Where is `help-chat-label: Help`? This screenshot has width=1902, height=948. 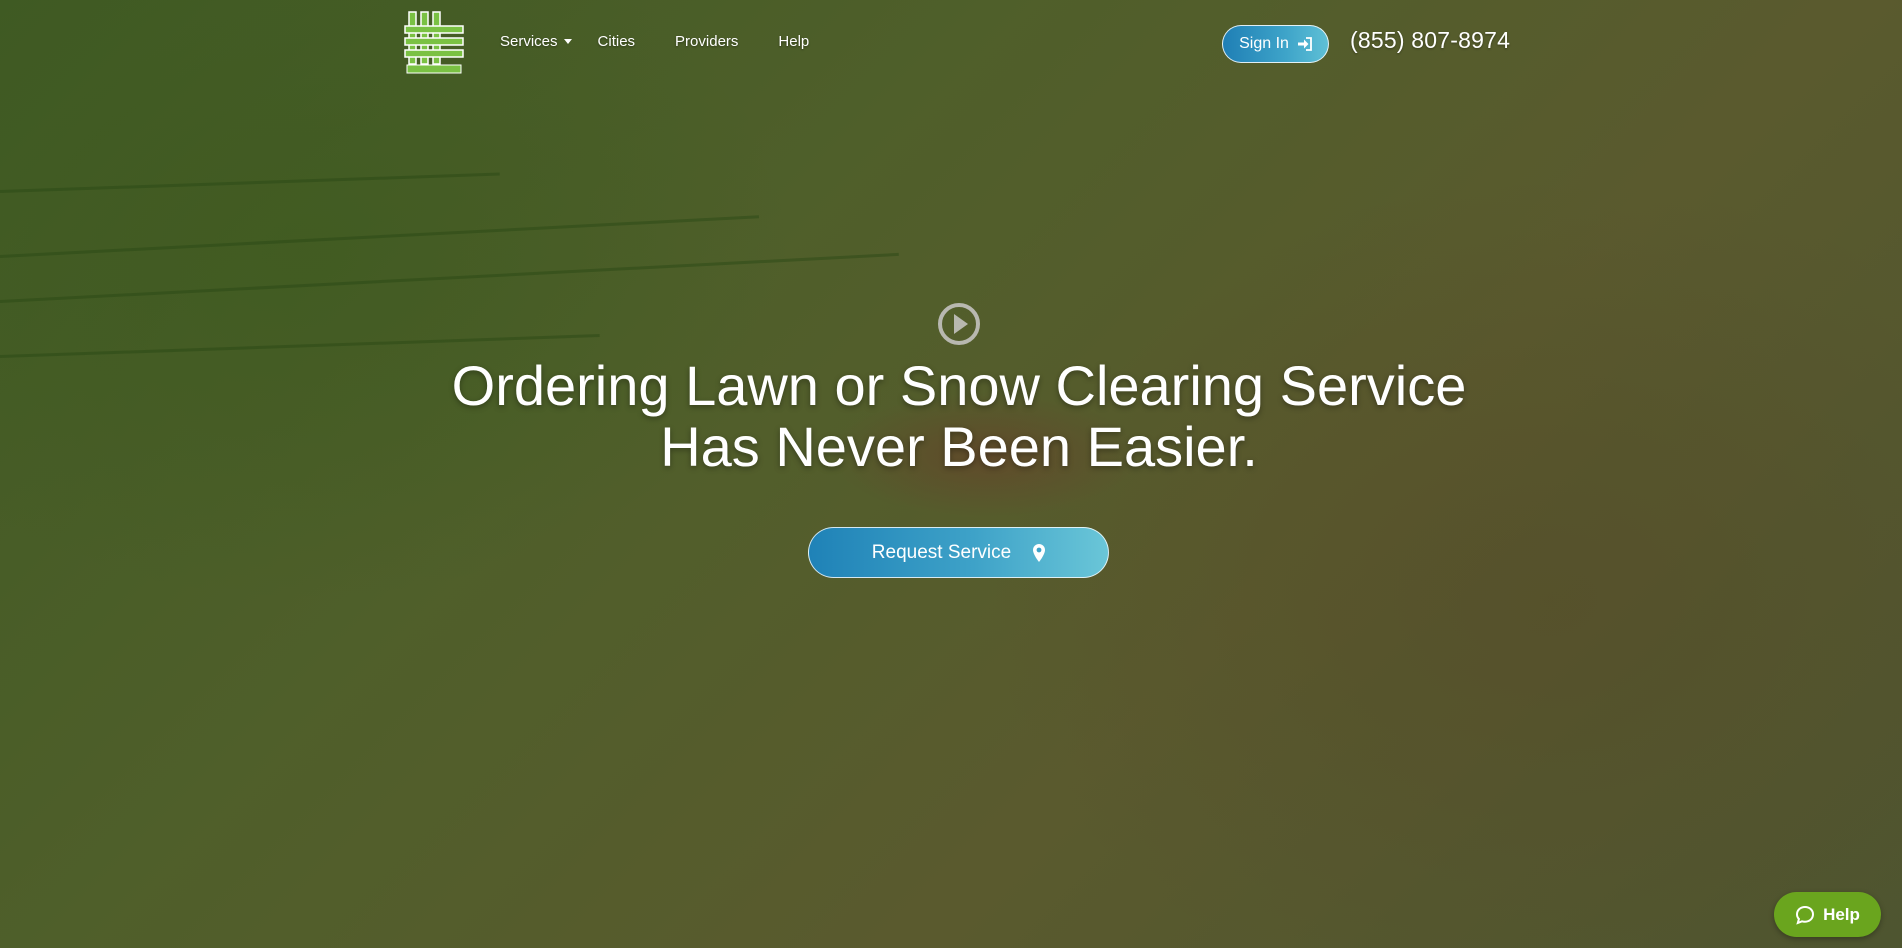 help-chat-label: Help is located at coordinates (1841, 914).